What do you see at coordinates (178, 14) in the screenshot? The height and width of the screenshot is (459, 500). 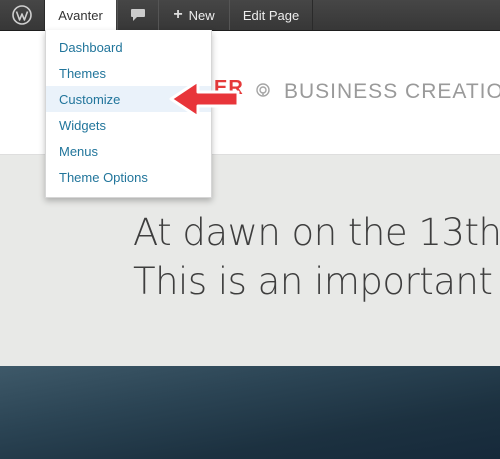 I see `plus-icon: +` at bounding box center [178, 14].